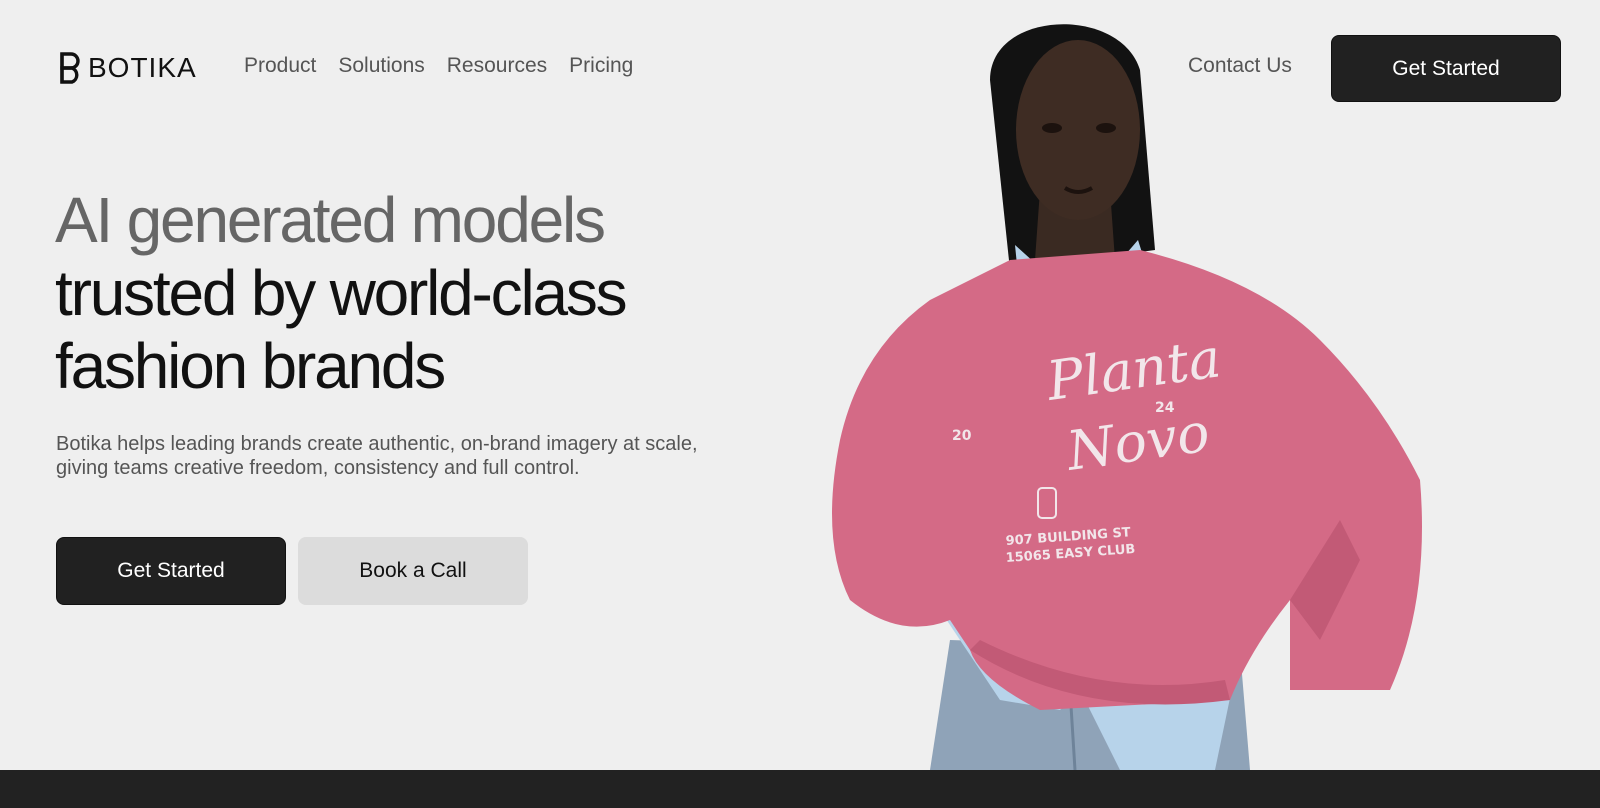 The width and height of the screenshot is (1600, 808). What do you see at coordinates (962, 436) in the screenshot?
I see `sweatshirt-year-left: 20` at bounding box center [962, 436].